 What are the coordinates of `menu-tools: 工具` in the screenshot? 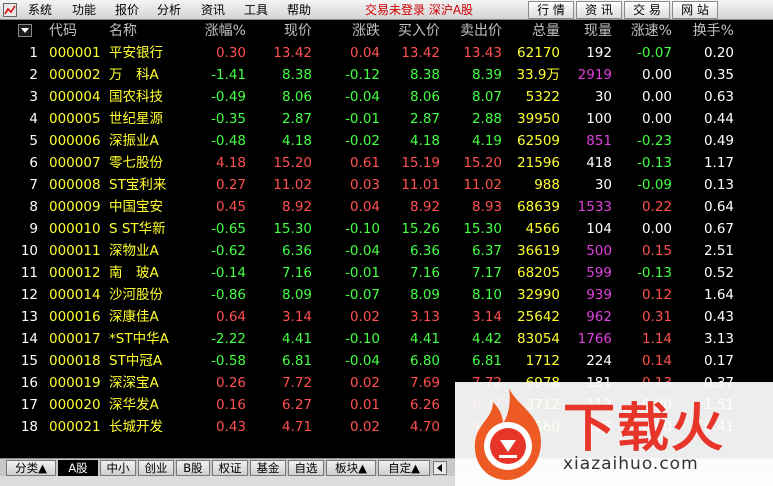 It's located at (256, 10).